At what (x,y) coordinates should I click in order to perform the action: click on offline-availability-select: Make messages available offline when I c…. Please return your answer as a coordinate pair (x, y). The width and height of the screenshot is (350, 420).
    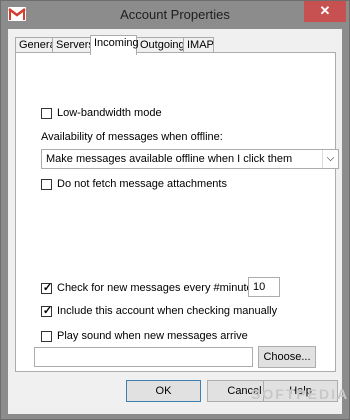
    Looking at the image, I should click on (190, 159).